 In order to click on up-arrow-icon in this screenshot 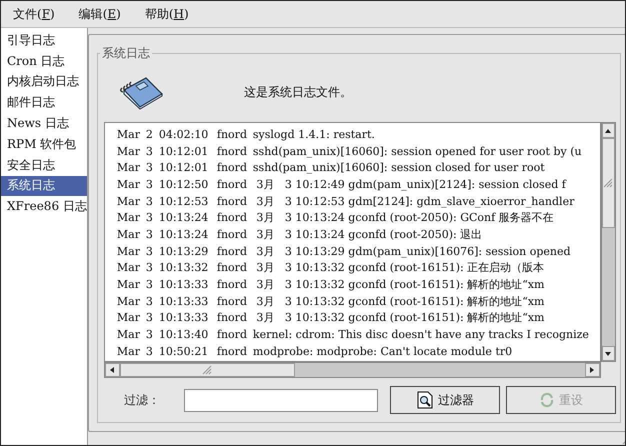, I will do `click(608, 130)`.